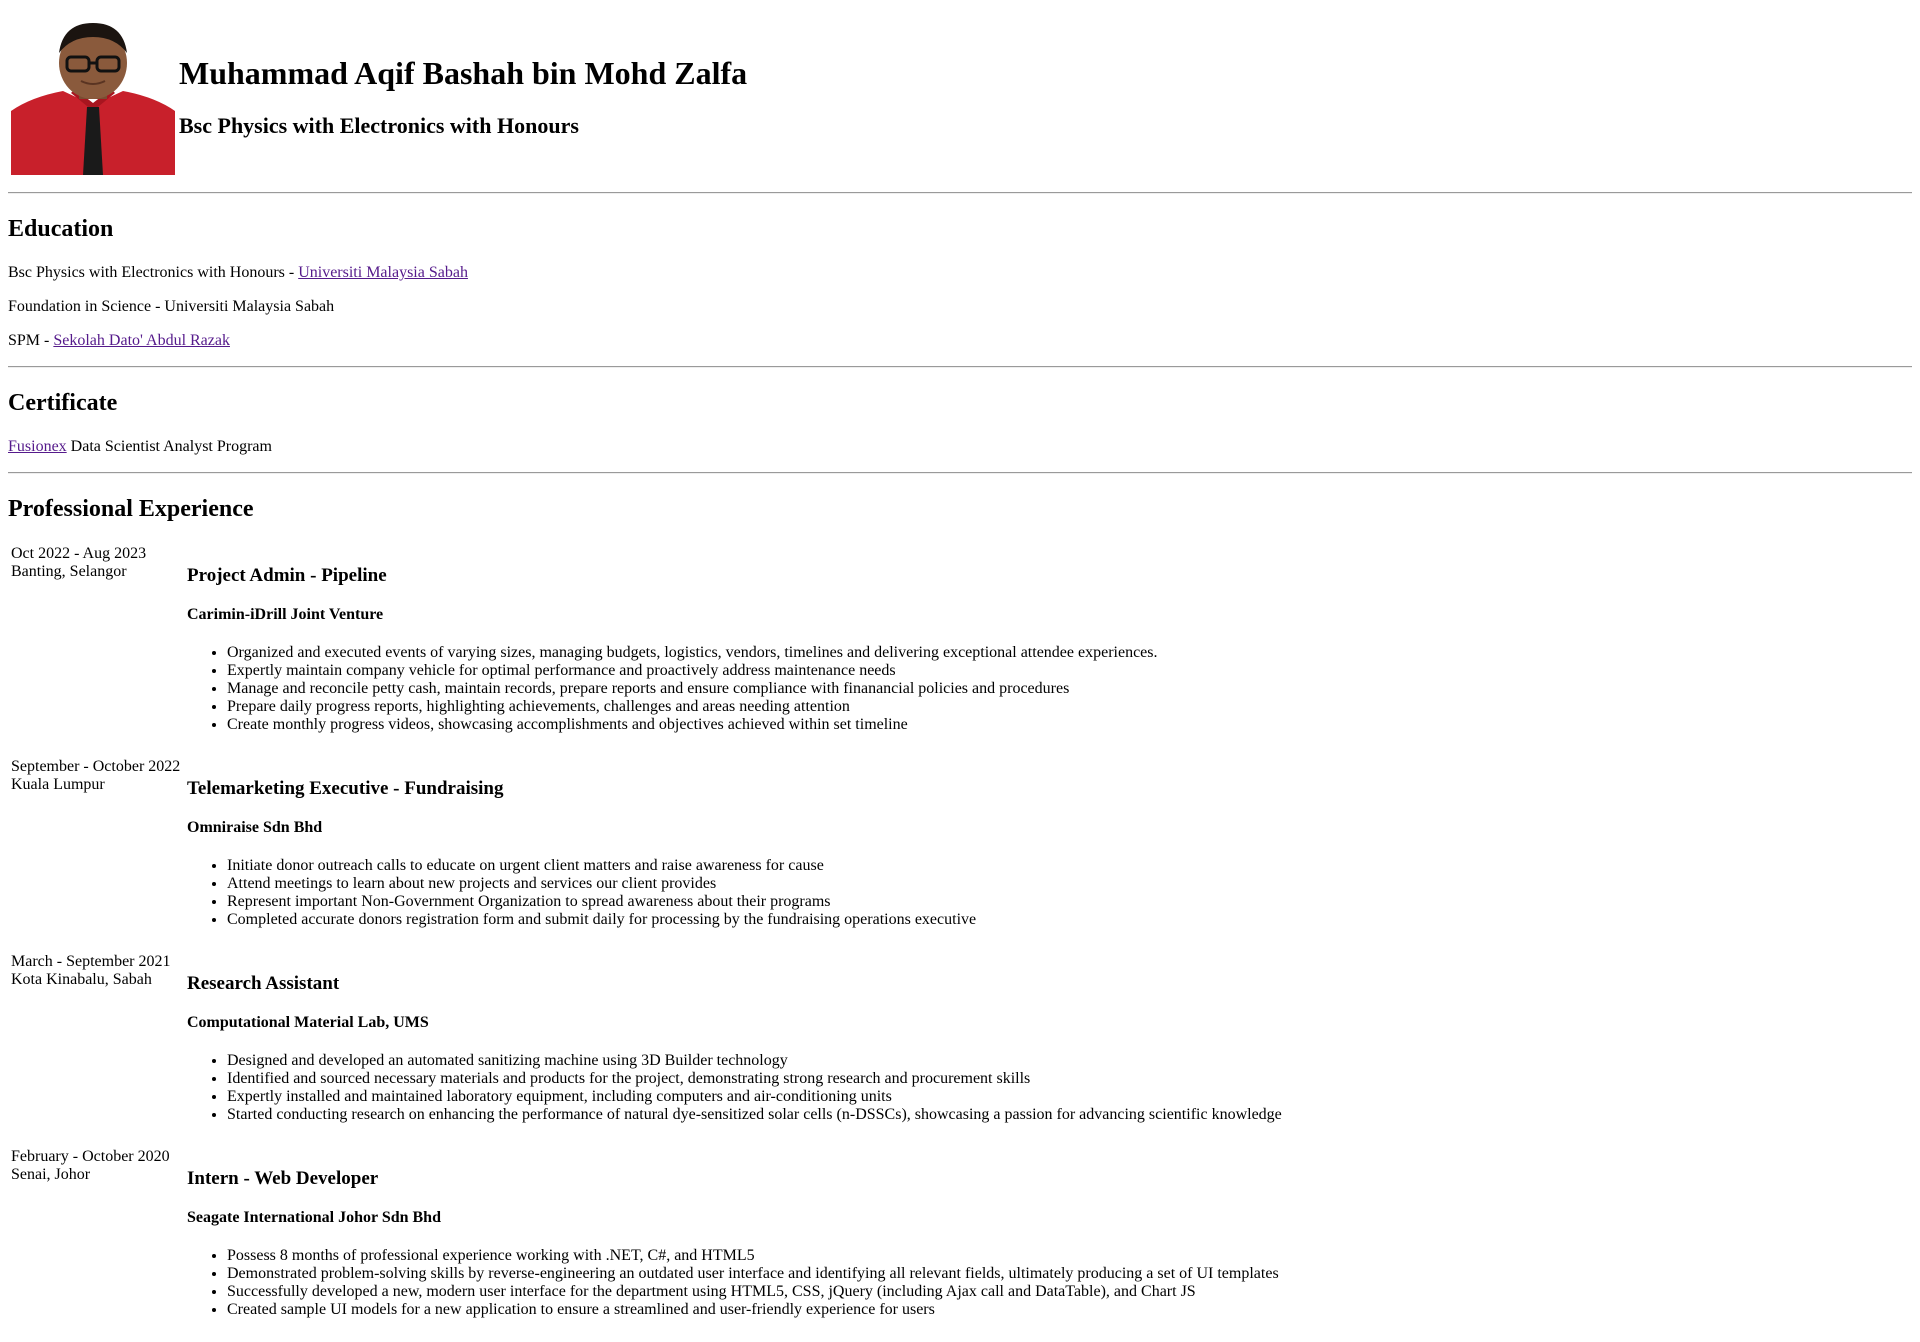 The height and width of the screenshot is (1342, 1920). Describe the element at coordinates (91, 961) in the screenshot. I see `job-dates: March - September 2021` at that location.